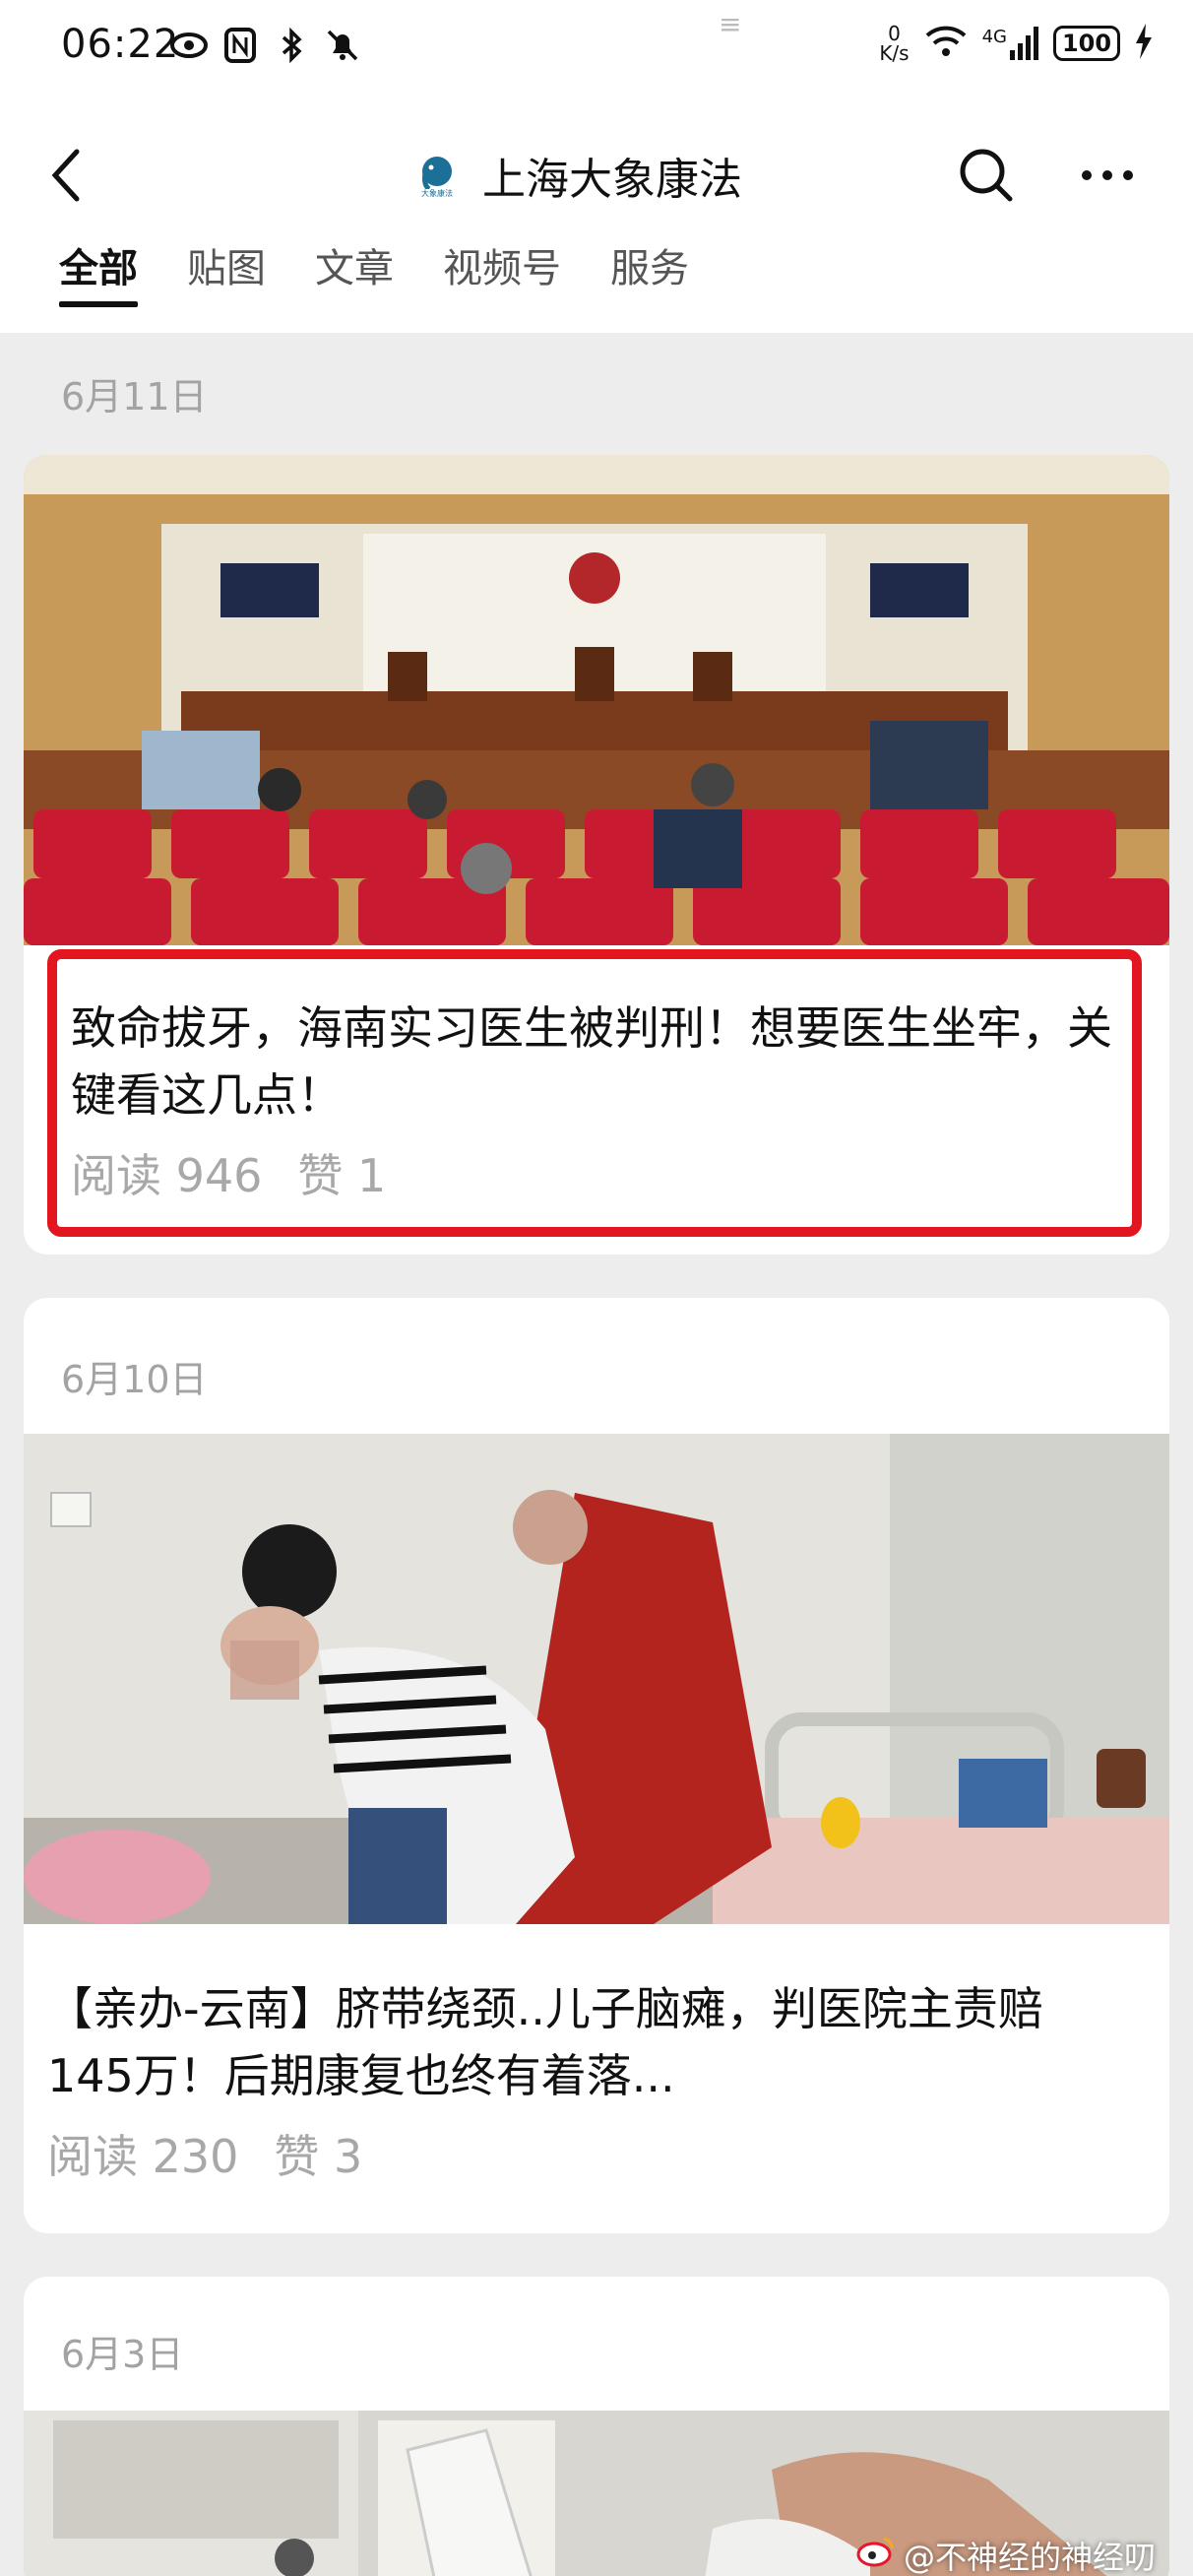  I want to click on category-tabs: 全部 贴图 文章 视频号 服务, so click(374, 271).